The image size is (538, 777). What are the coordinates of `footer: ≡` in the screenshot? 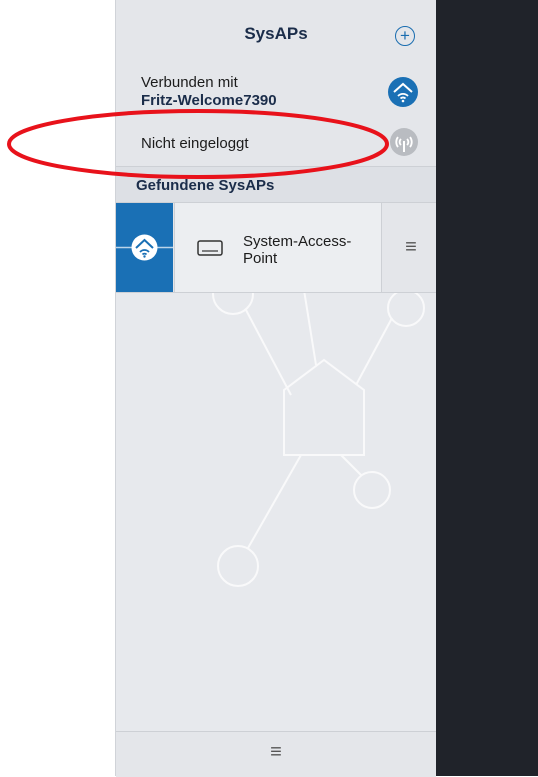 It's located at (276, 754).